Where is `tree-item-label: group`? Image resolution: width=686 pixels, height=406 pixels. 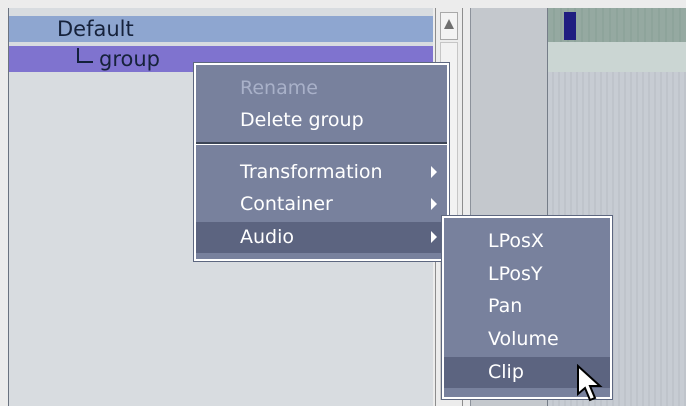 tree-item-label: group is located at coordinates (129, 59).